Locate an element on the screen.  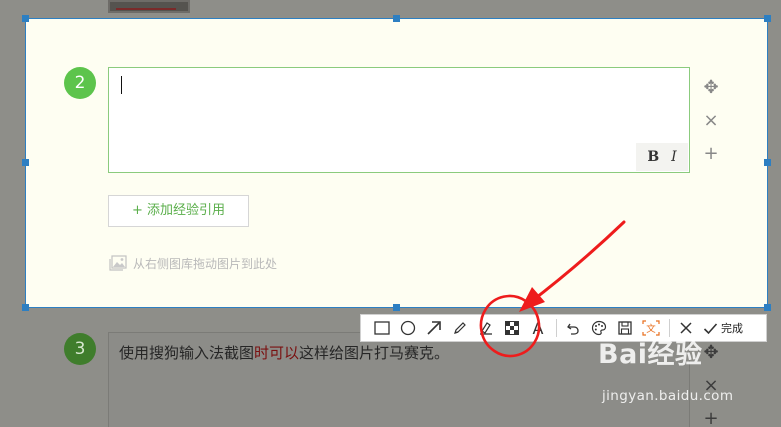
format-toolbar: B I is located at coordinates (662, 157).